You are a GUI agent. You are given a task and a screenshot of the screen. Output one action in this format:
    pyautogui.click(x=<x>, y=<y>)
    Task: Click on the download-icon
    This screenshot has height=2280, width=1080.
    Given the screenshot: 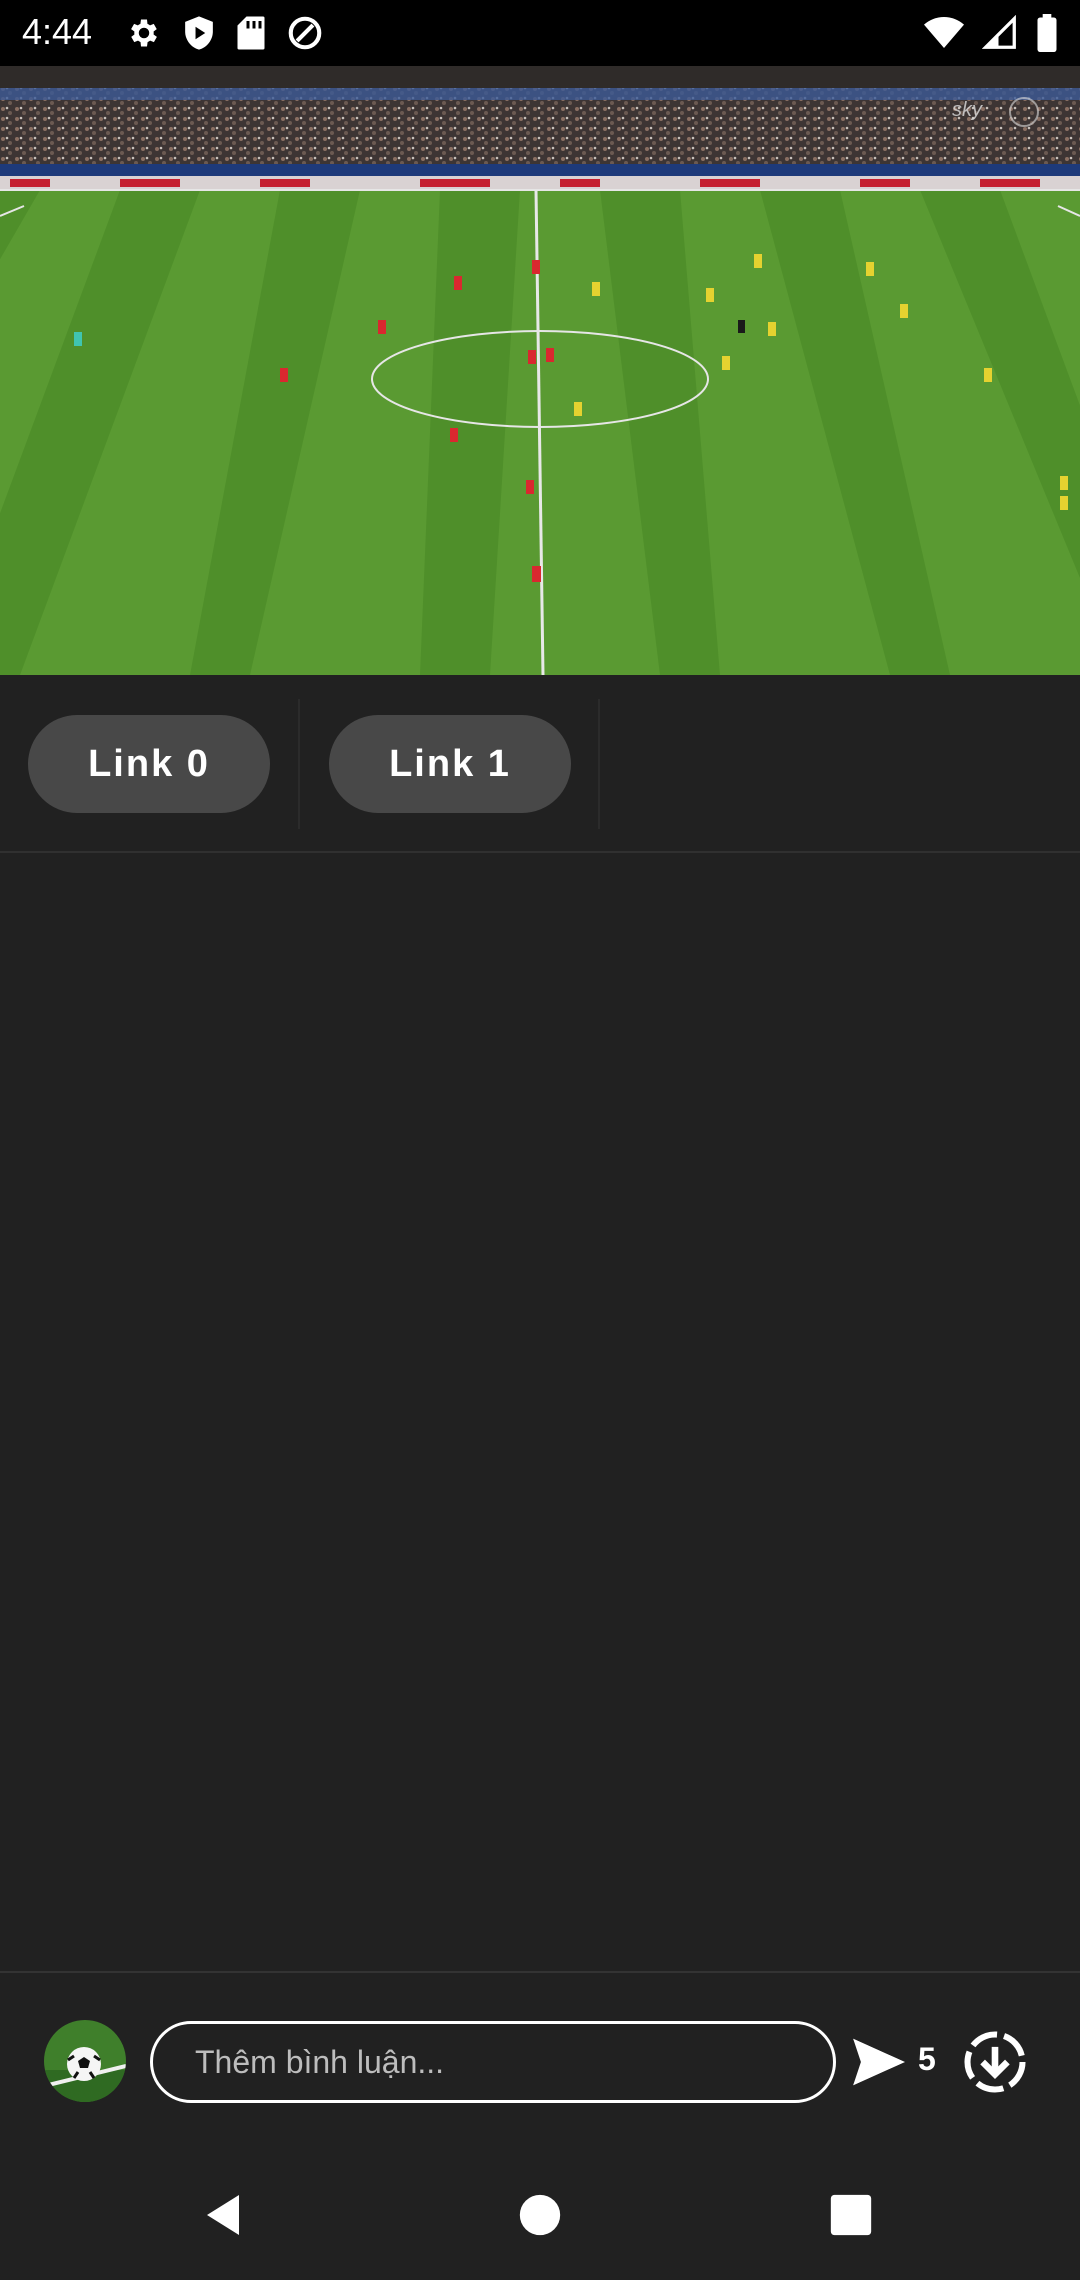 What is the action you would take?
    pyautogui.click(x=995, y=2062)
    